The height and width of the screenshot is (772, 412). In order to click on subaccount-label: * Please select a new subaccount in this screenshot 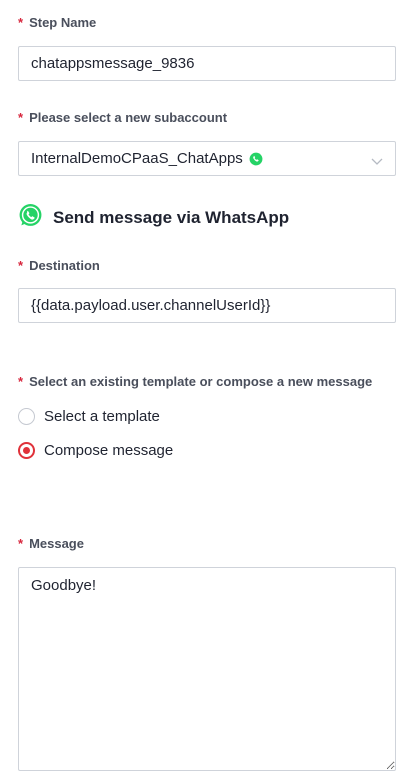, I will do `click(122, 117)`.